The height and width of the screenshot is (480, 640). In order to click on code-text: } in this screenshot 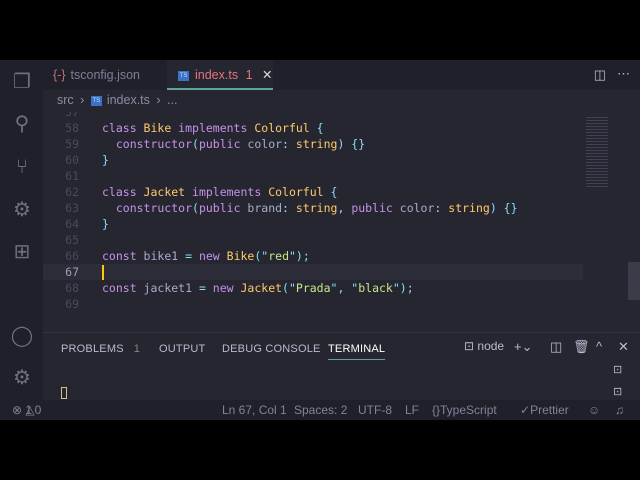, I will do `click(105, 224)`.